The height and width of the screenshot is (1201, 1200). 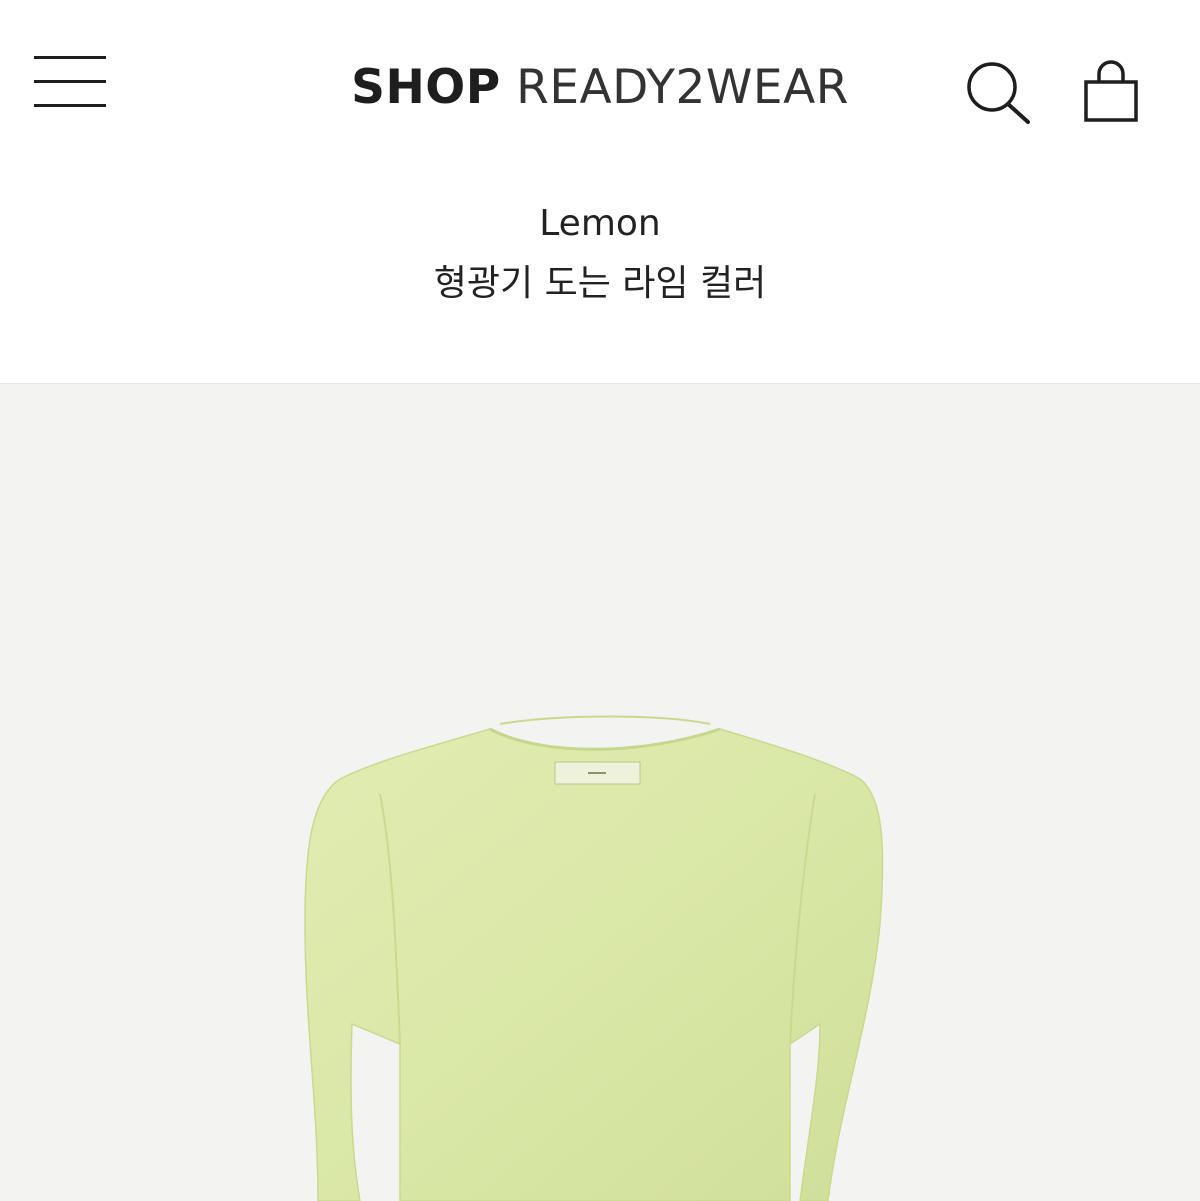 I want to click on logo-brand-text: READY2WEAR, so click(x=682, y=87).